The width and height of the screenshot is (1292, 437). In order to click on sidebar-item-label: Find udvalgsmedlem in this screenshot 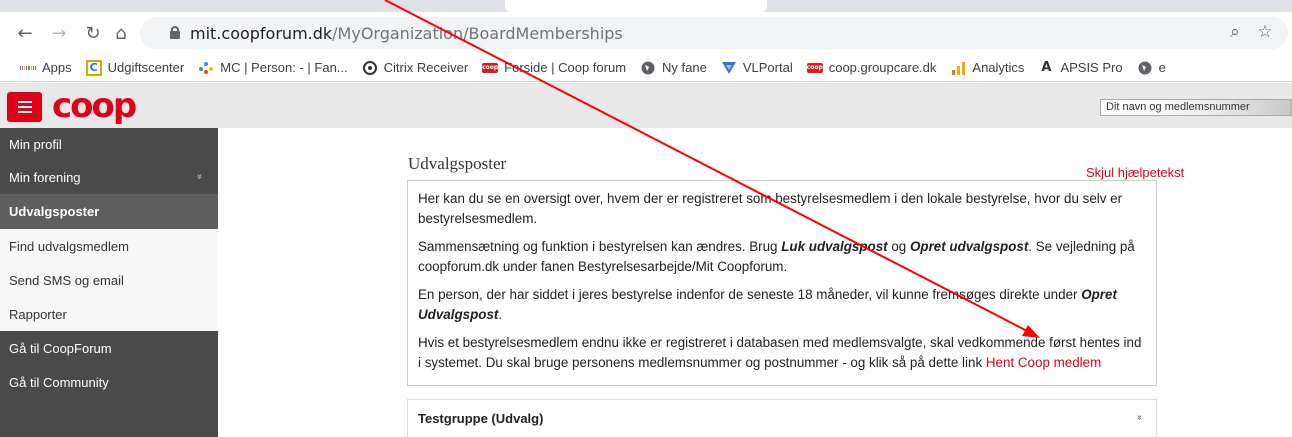, I will do `click(69, 246)`.